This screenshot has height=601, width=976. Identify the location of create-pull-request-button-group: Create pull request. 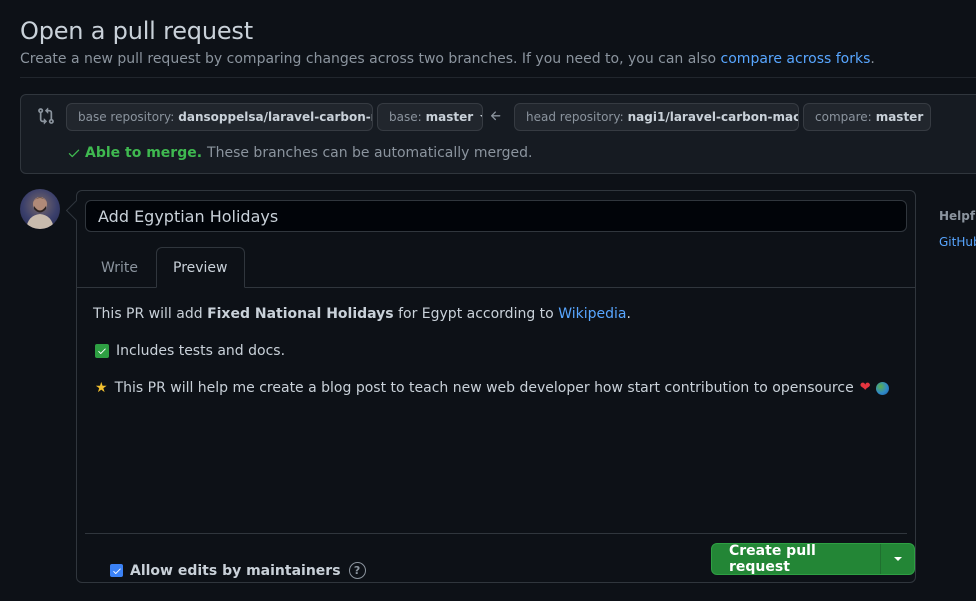
(813, 559).